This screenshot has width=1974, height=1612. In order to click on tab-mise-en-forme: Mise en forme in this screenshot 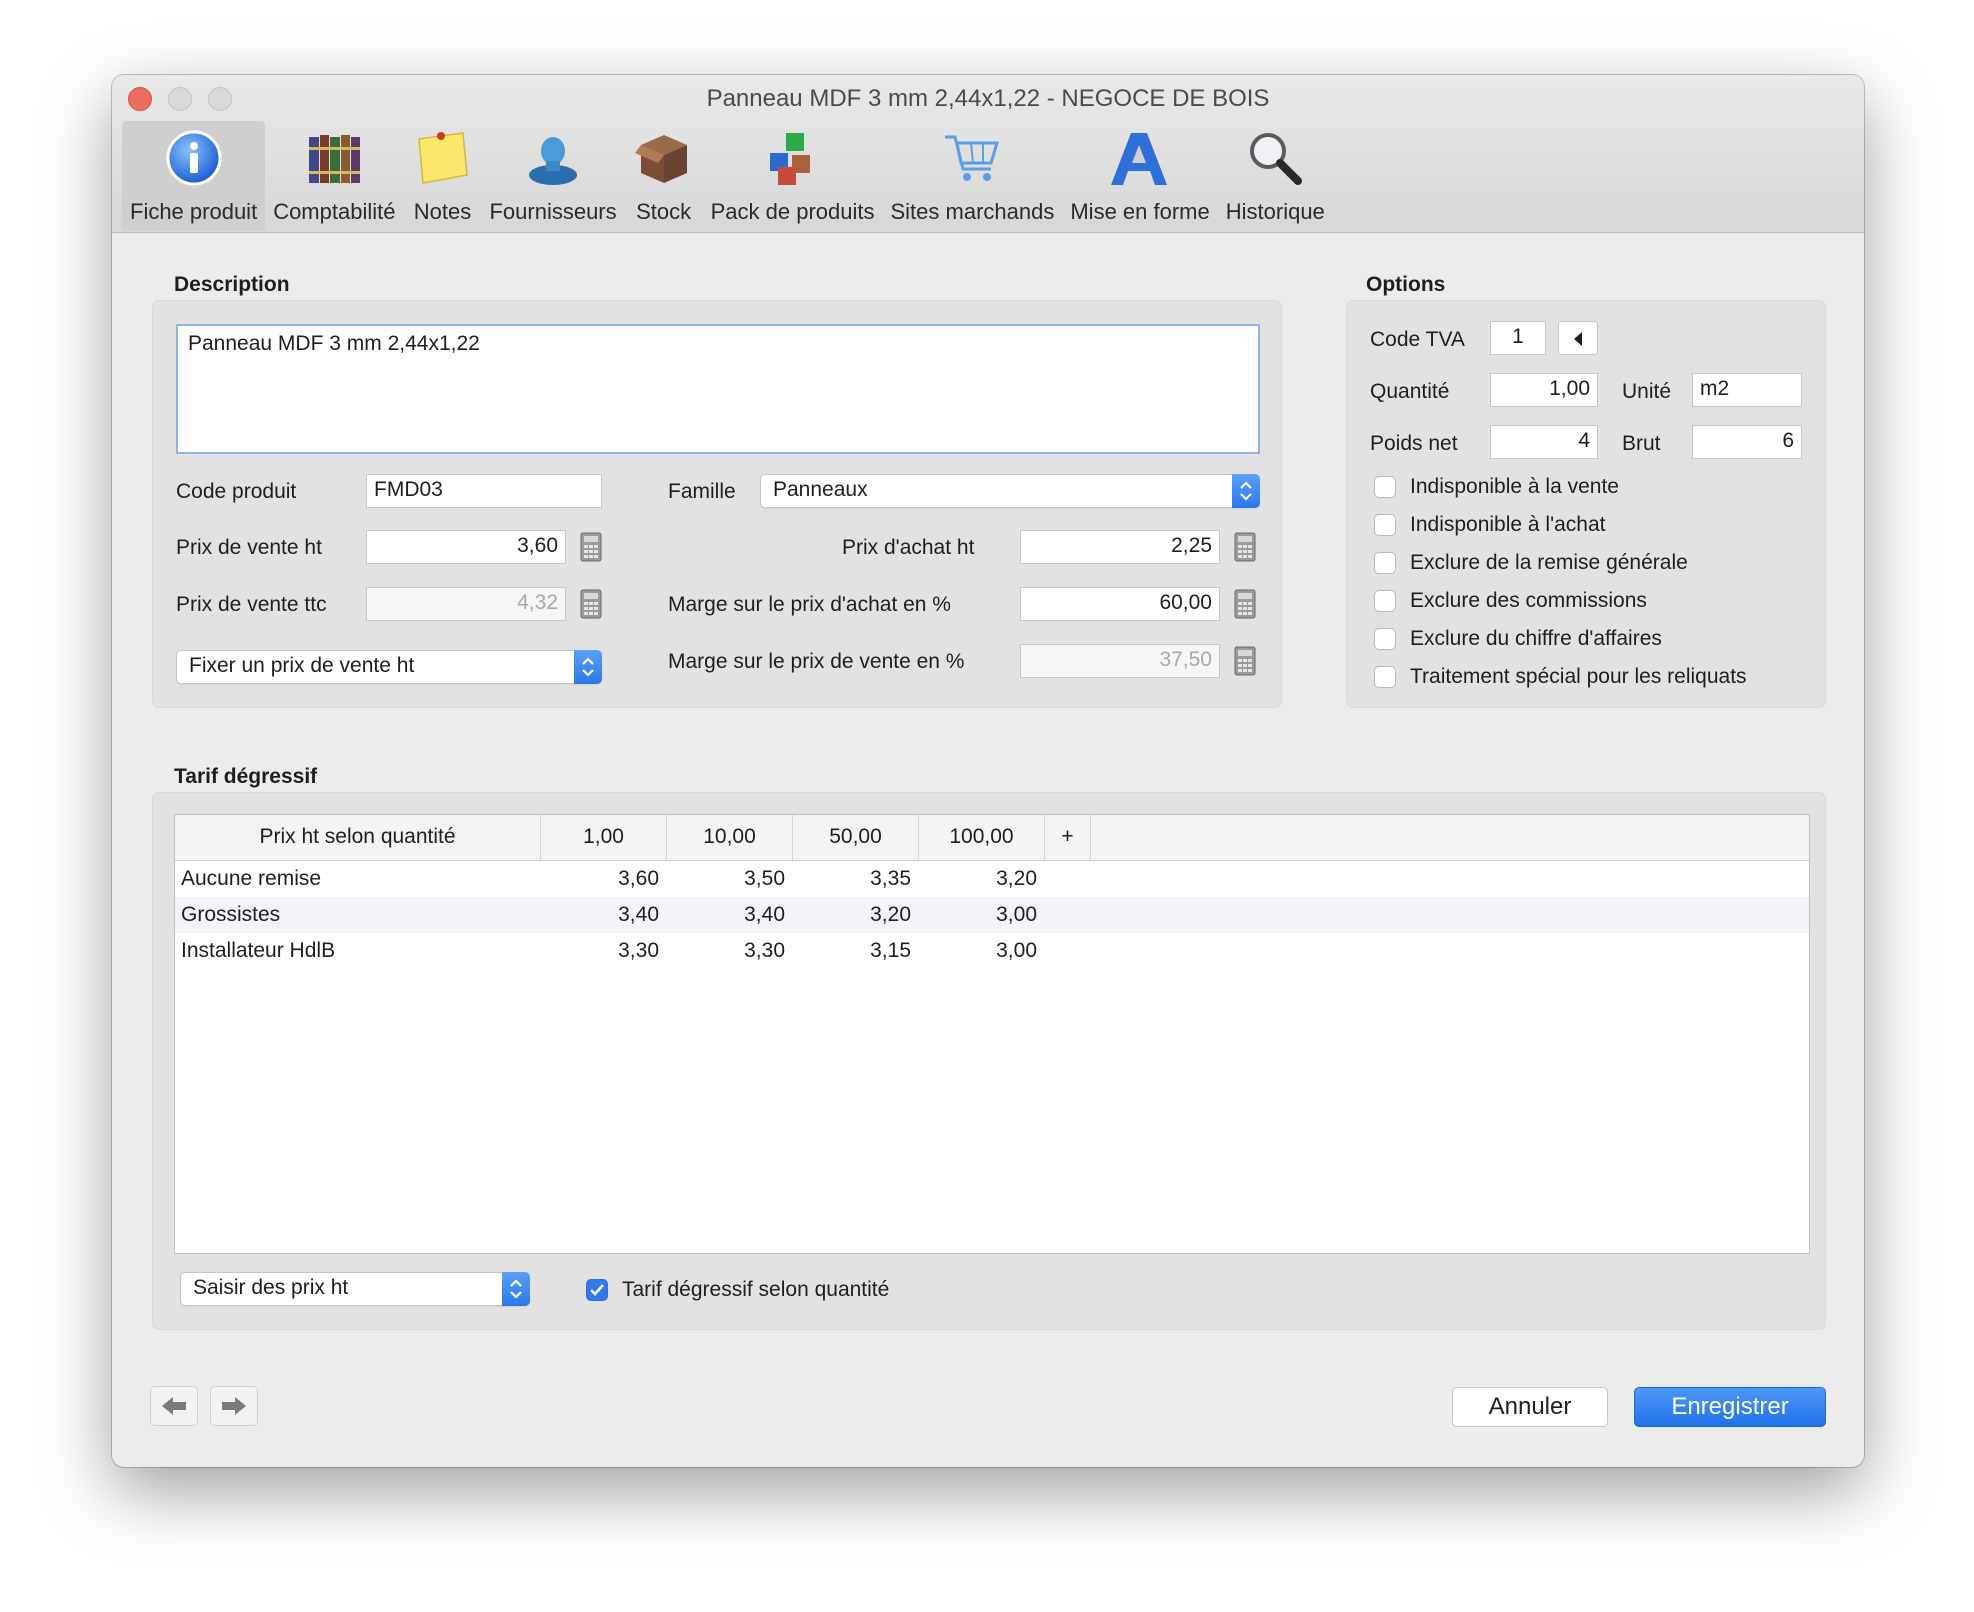, I will do `click(1139, 176)`.